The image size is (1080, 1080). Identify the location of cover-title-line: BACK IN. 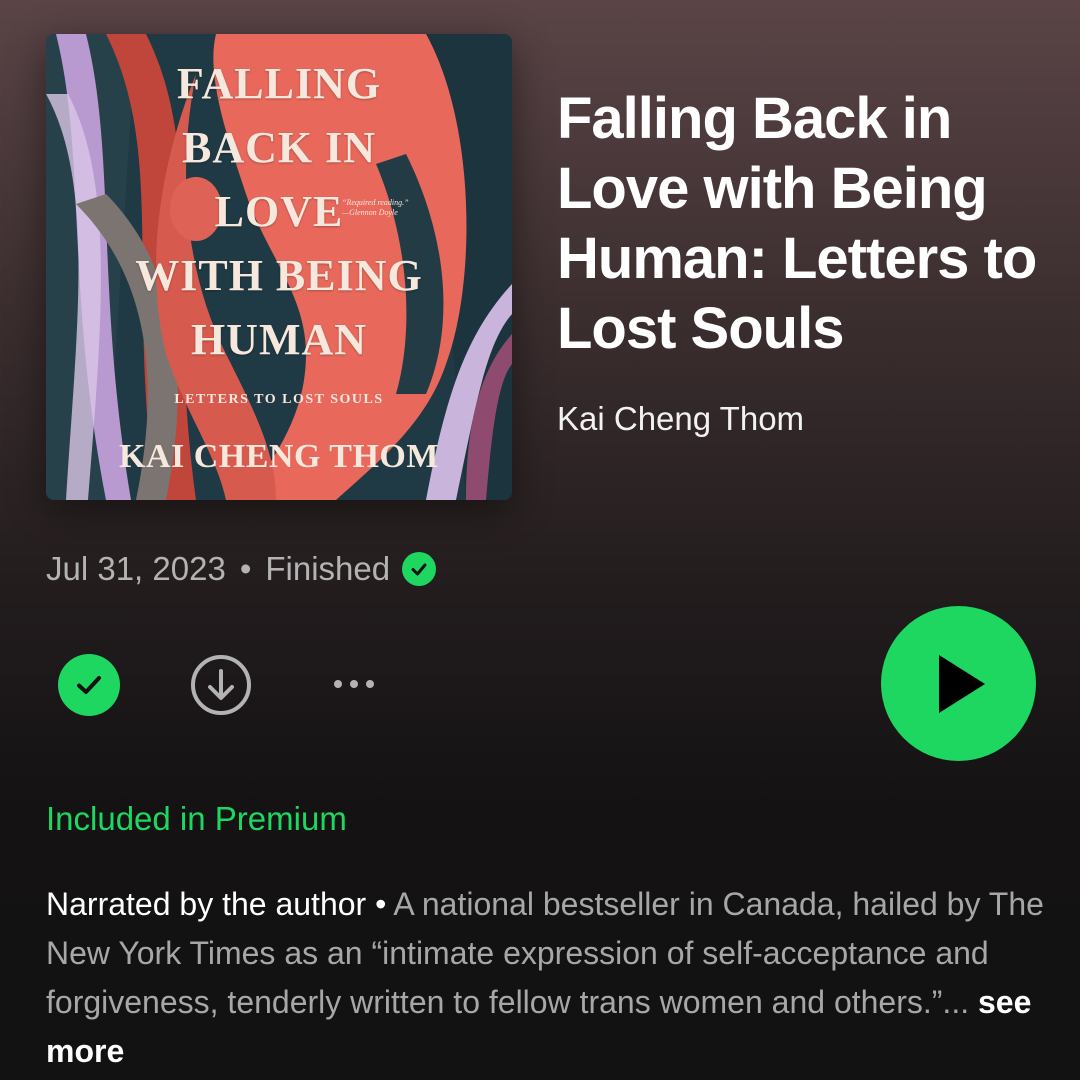
(279, 147).